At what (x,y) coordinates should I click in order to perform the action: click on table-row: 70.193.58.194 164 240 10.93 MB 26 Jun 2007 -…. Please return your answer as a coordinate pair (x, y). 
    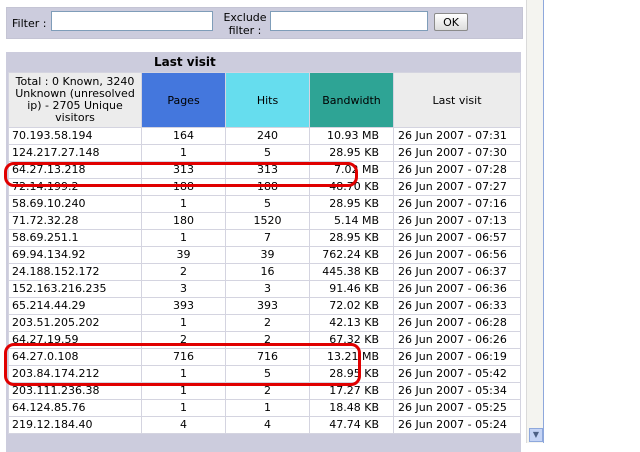
    Looking at the image, I should click on (264, 136).